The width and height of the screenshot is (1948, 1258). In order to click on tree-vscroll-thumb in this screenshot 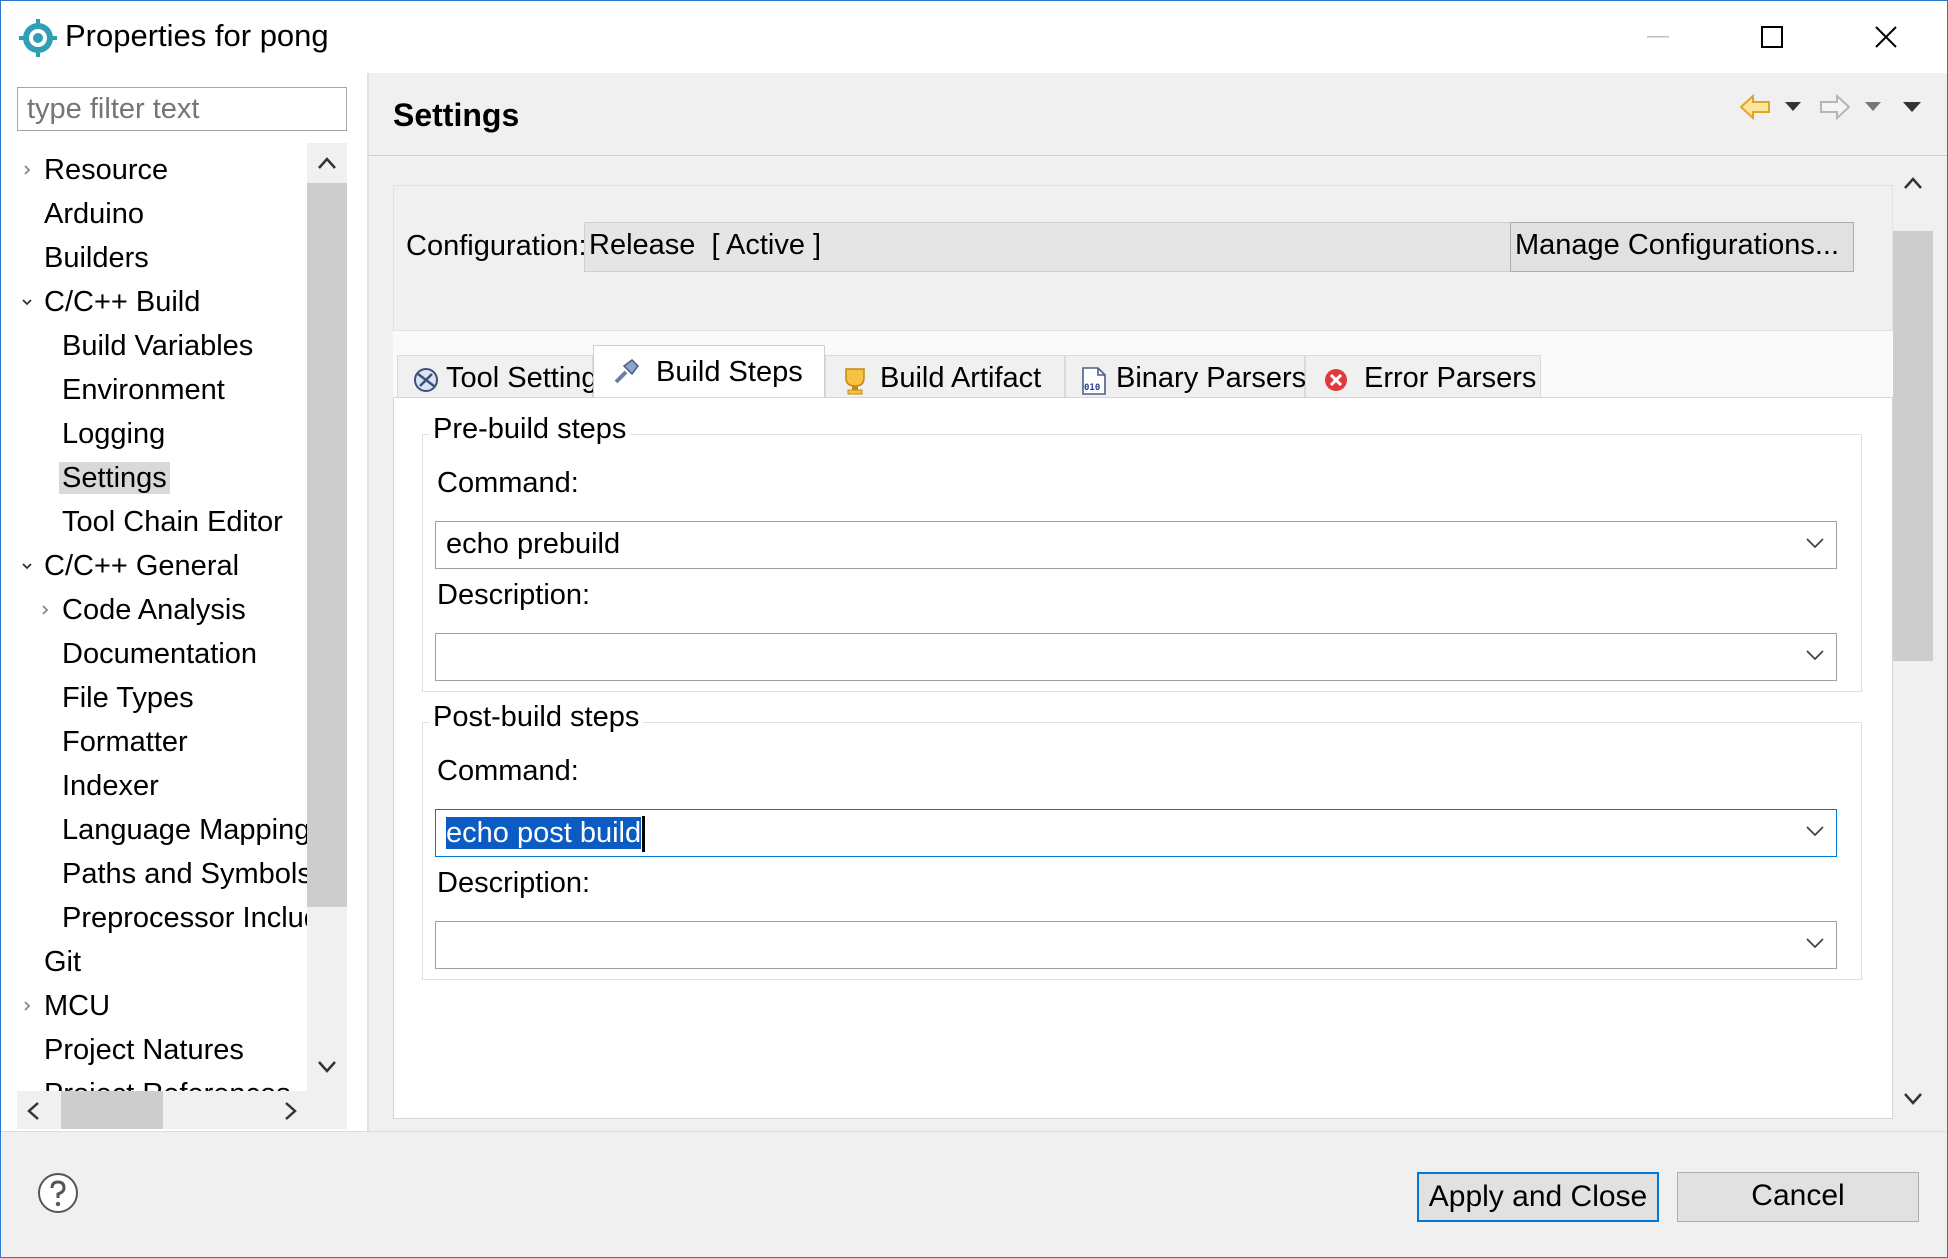, I will do `click(327, 545)`.